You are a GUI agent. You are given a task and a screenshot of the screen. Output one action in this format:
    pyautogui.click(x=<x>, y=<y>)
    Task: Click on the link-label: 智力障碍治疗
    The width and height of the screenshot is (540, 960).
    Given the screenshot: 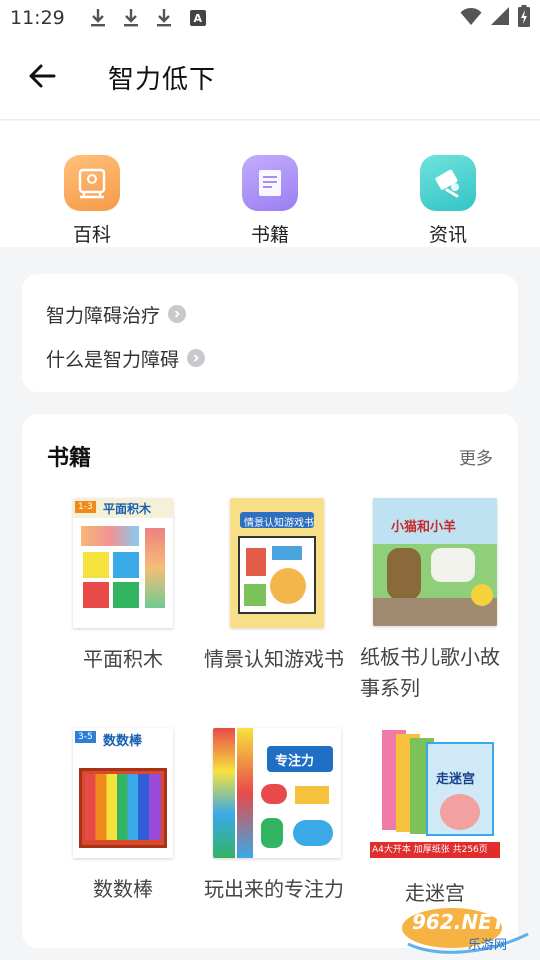 What is the action you would take?
    pyautogui.click(x=103, y=315)
    